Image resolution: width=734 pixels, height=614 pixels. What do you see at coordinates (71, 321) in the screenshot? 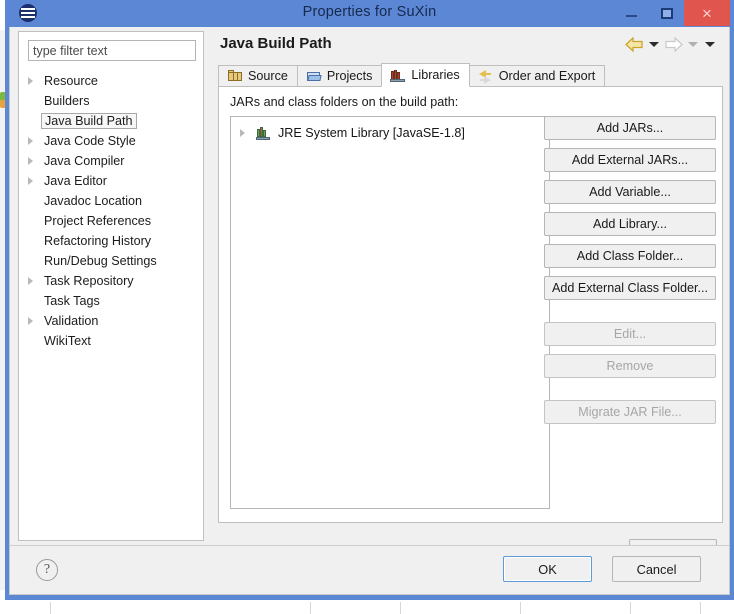
I see `sidebar-item-label: Validation` at bounding box center [71, 321].